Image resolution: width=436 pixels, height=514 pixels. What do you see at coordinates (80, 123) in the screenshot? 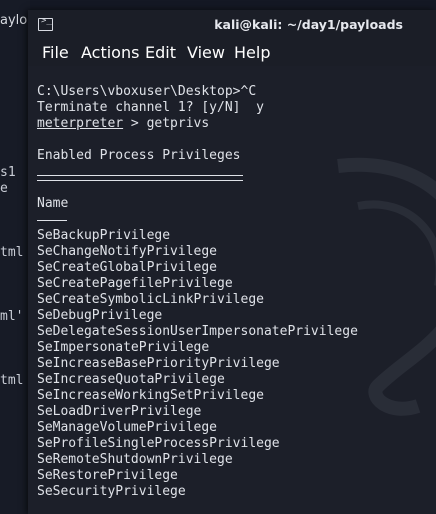
I see `meterpreter-prompt: meterpreter` at bounding box center [80, 123].